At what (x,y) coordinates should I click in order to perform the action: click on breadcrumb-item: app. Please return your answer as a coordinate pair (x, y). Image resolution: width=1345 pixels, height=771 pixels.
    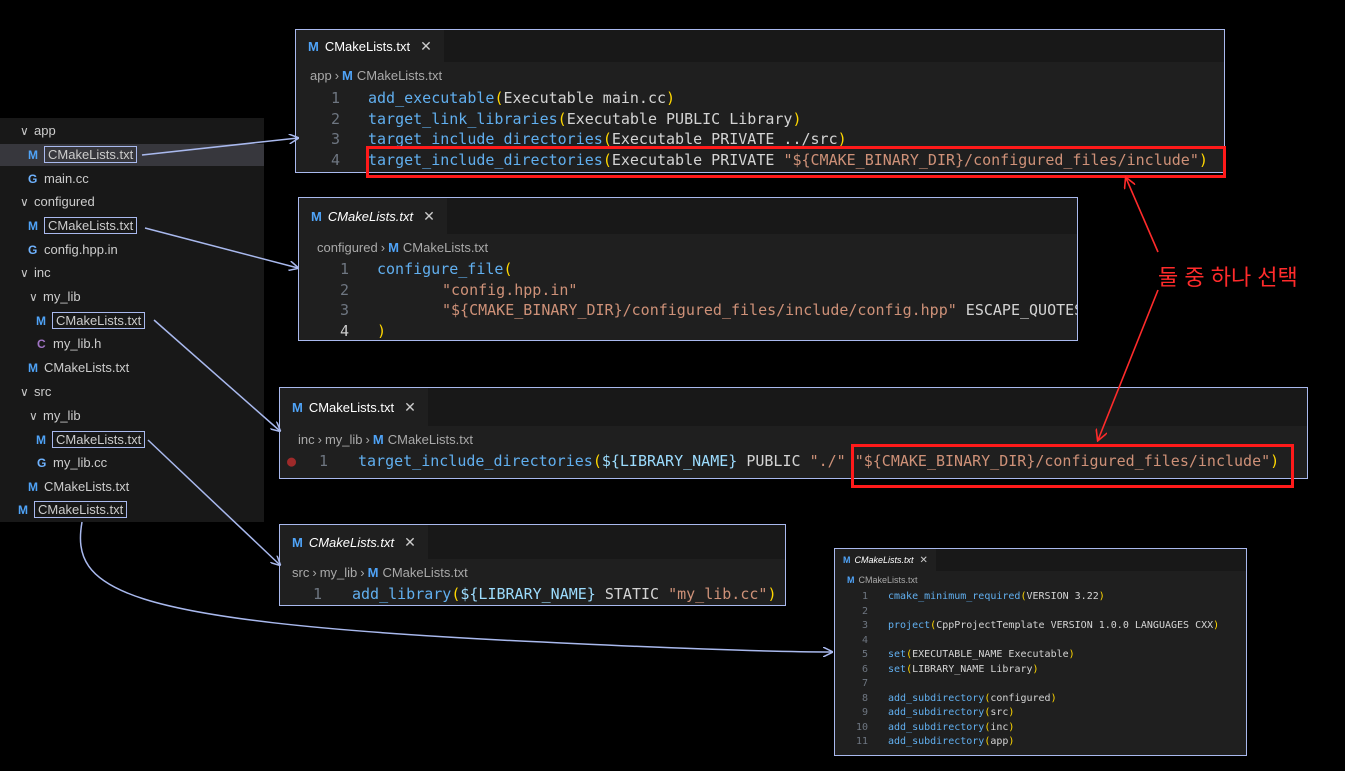
    Looking at the image, I should click on (321, 75).